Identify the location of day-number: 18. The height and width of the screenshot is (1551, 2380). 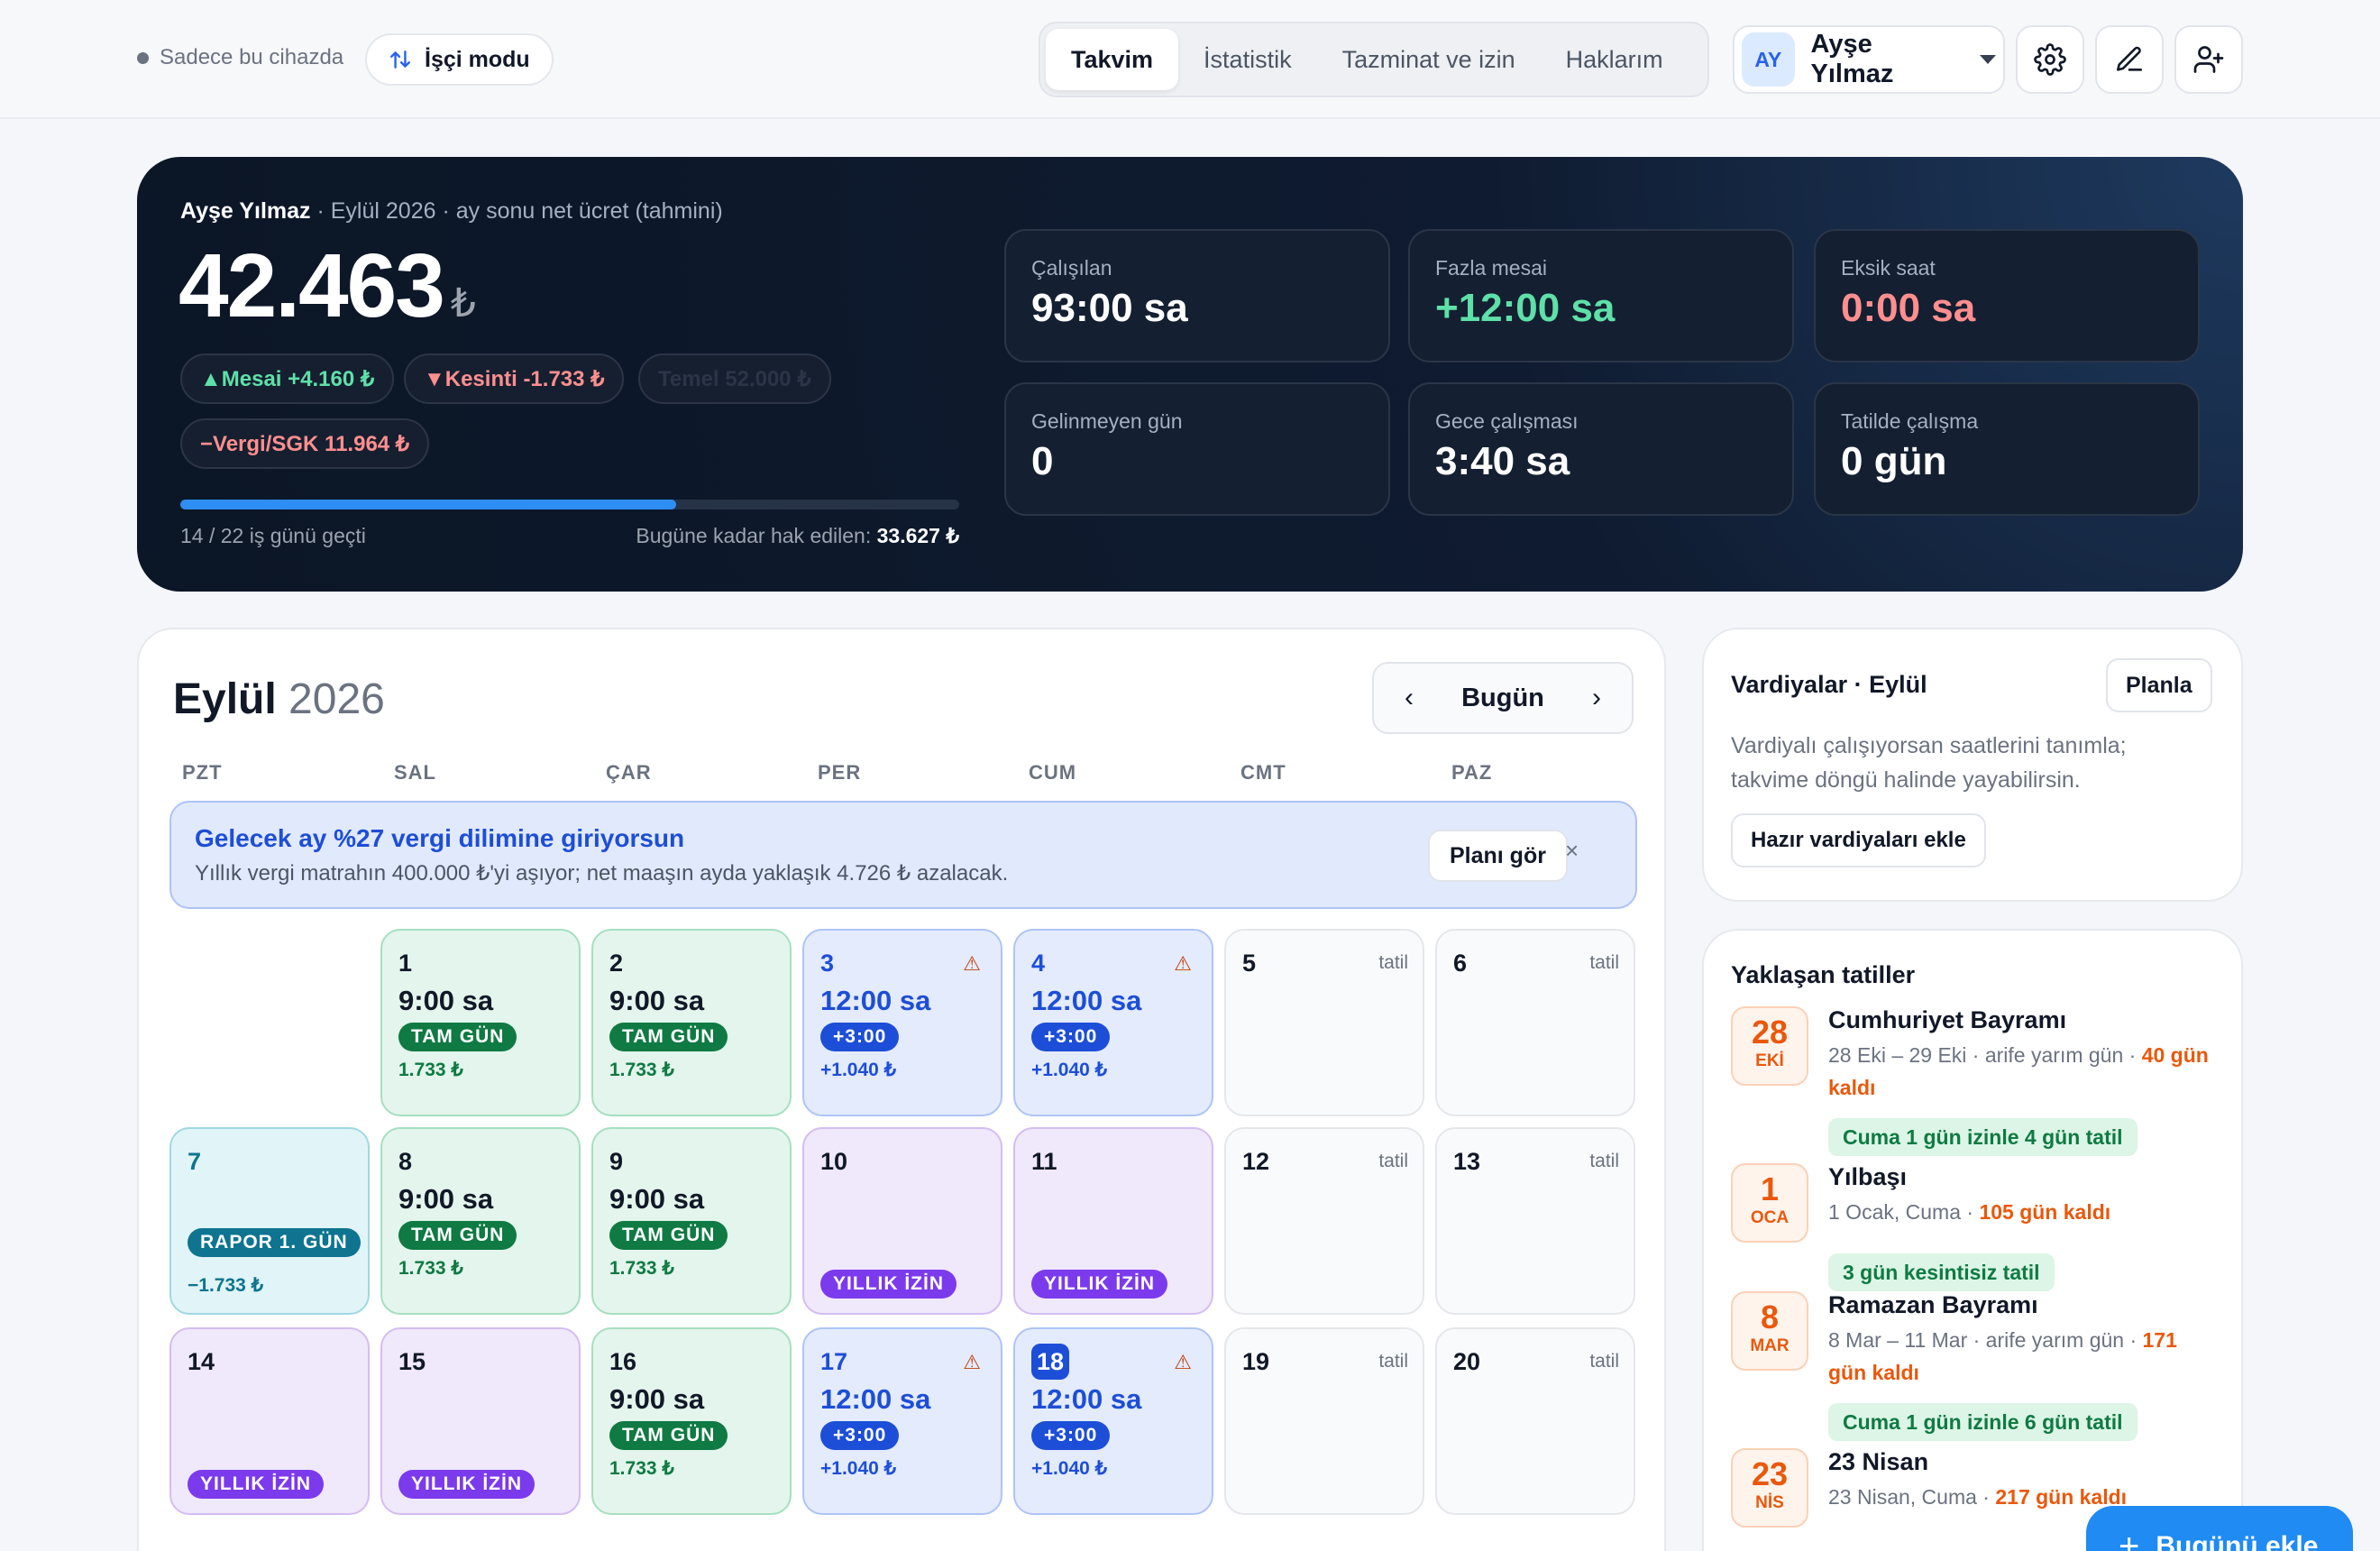
(1050, 1362).